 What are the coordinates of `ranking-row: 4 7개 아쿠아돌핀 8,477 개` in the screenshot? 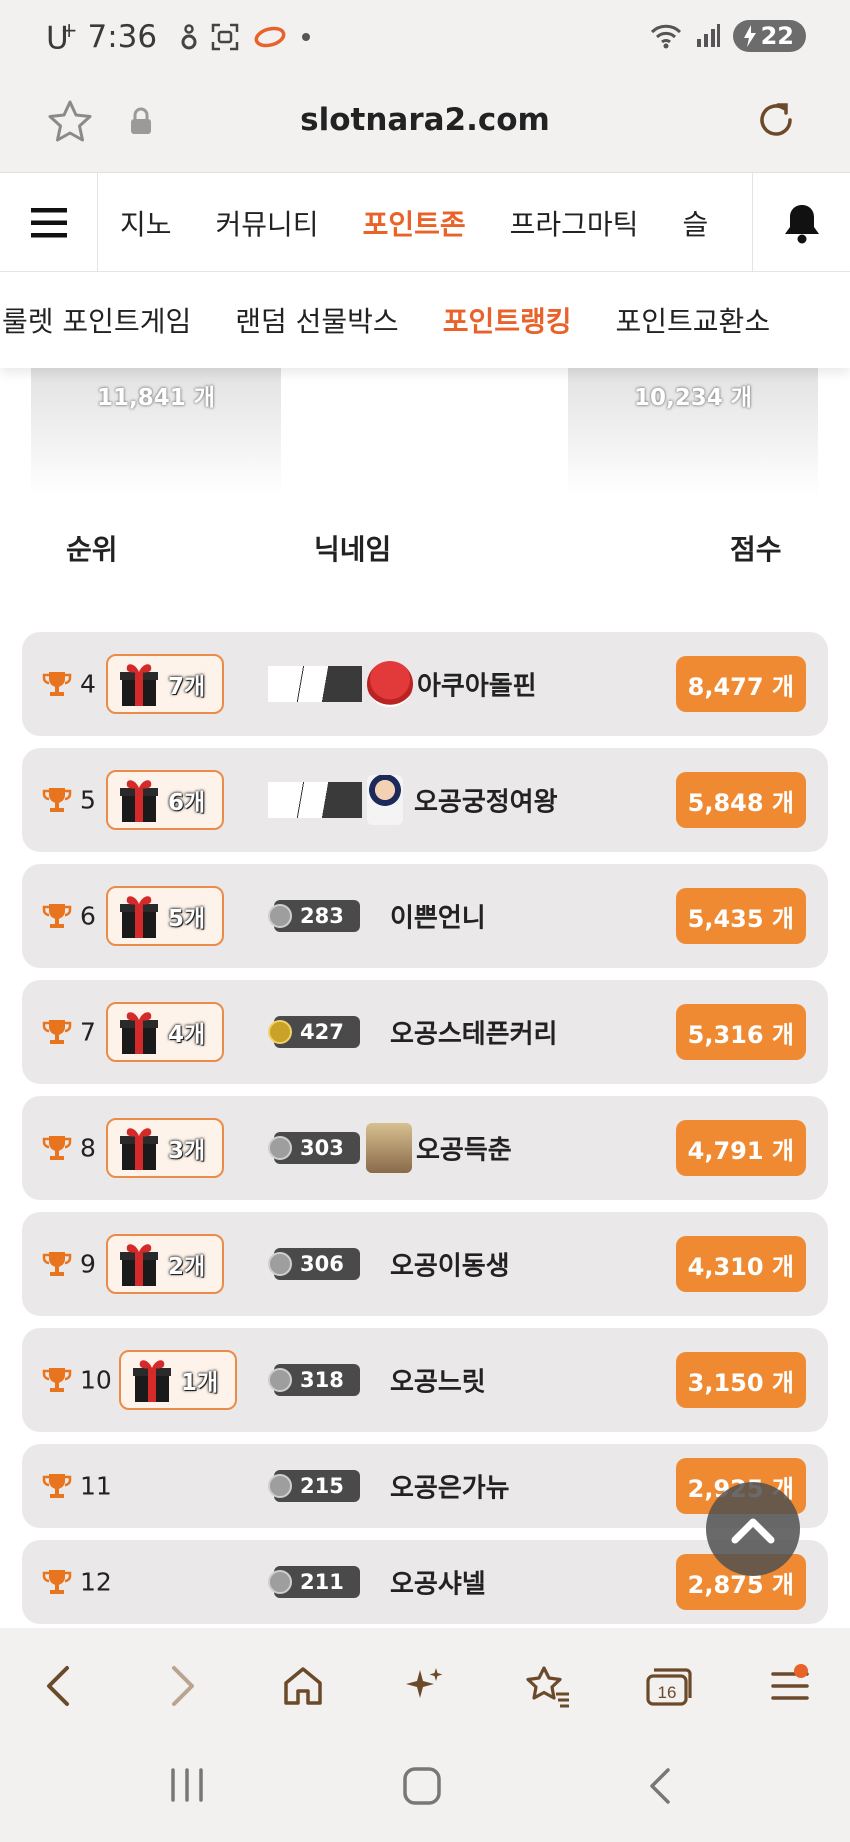 It's located at (425, 684).